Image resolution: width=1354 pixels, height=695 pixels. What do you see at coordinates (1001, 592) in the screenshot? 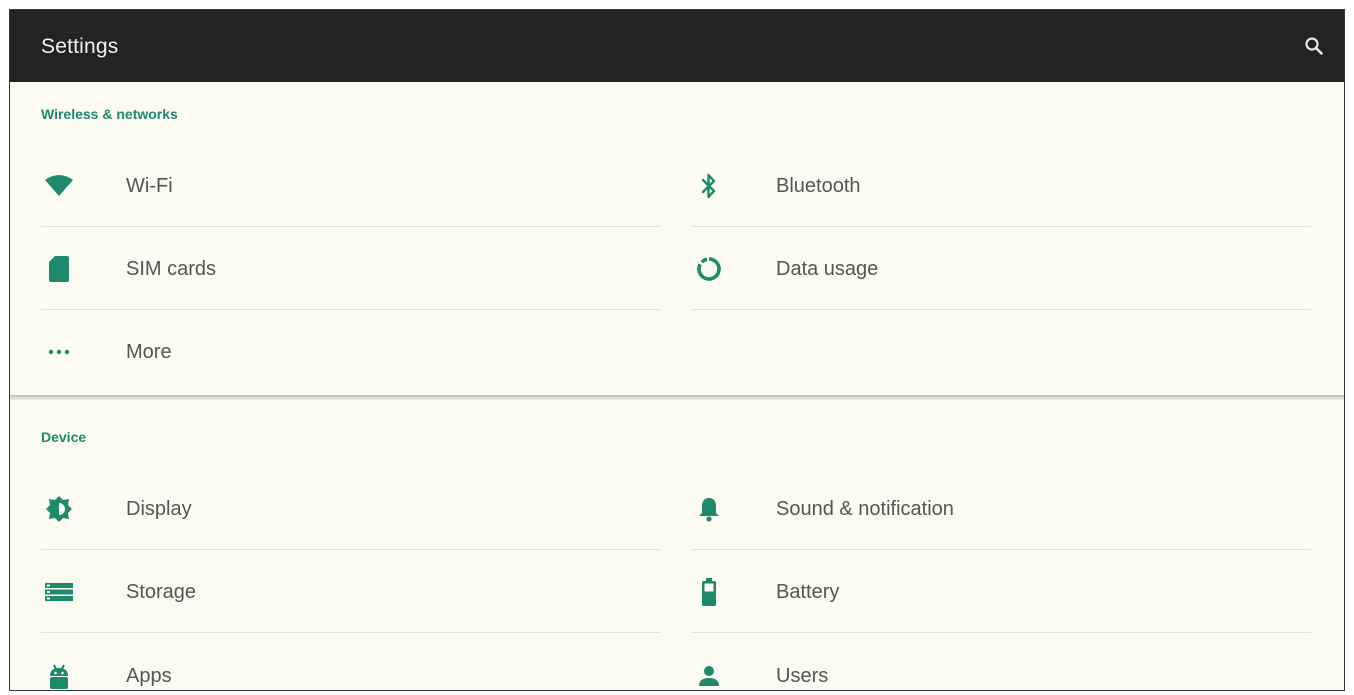
I see `settings-item-battery: Battery` at bounding box center [1001, 592].